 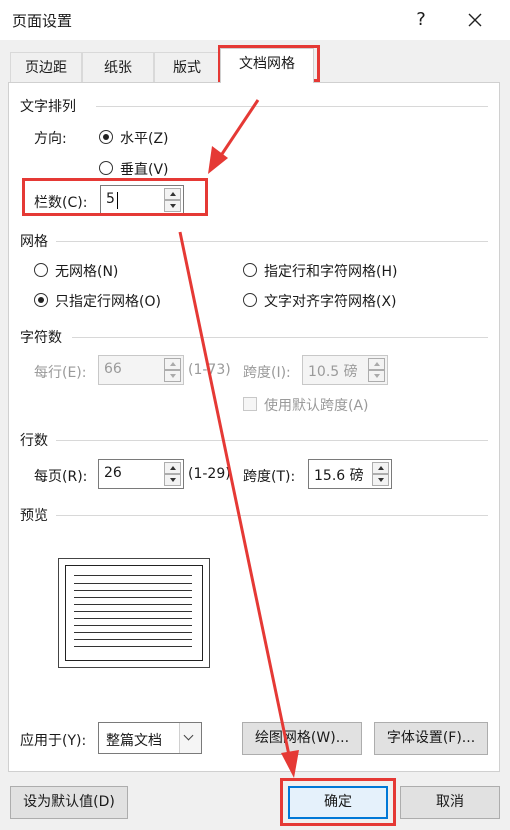 What do you see at coordinates (290, 764) in the screenshot?
I see `arrowhead-ok` at bounding box center [290, 764].